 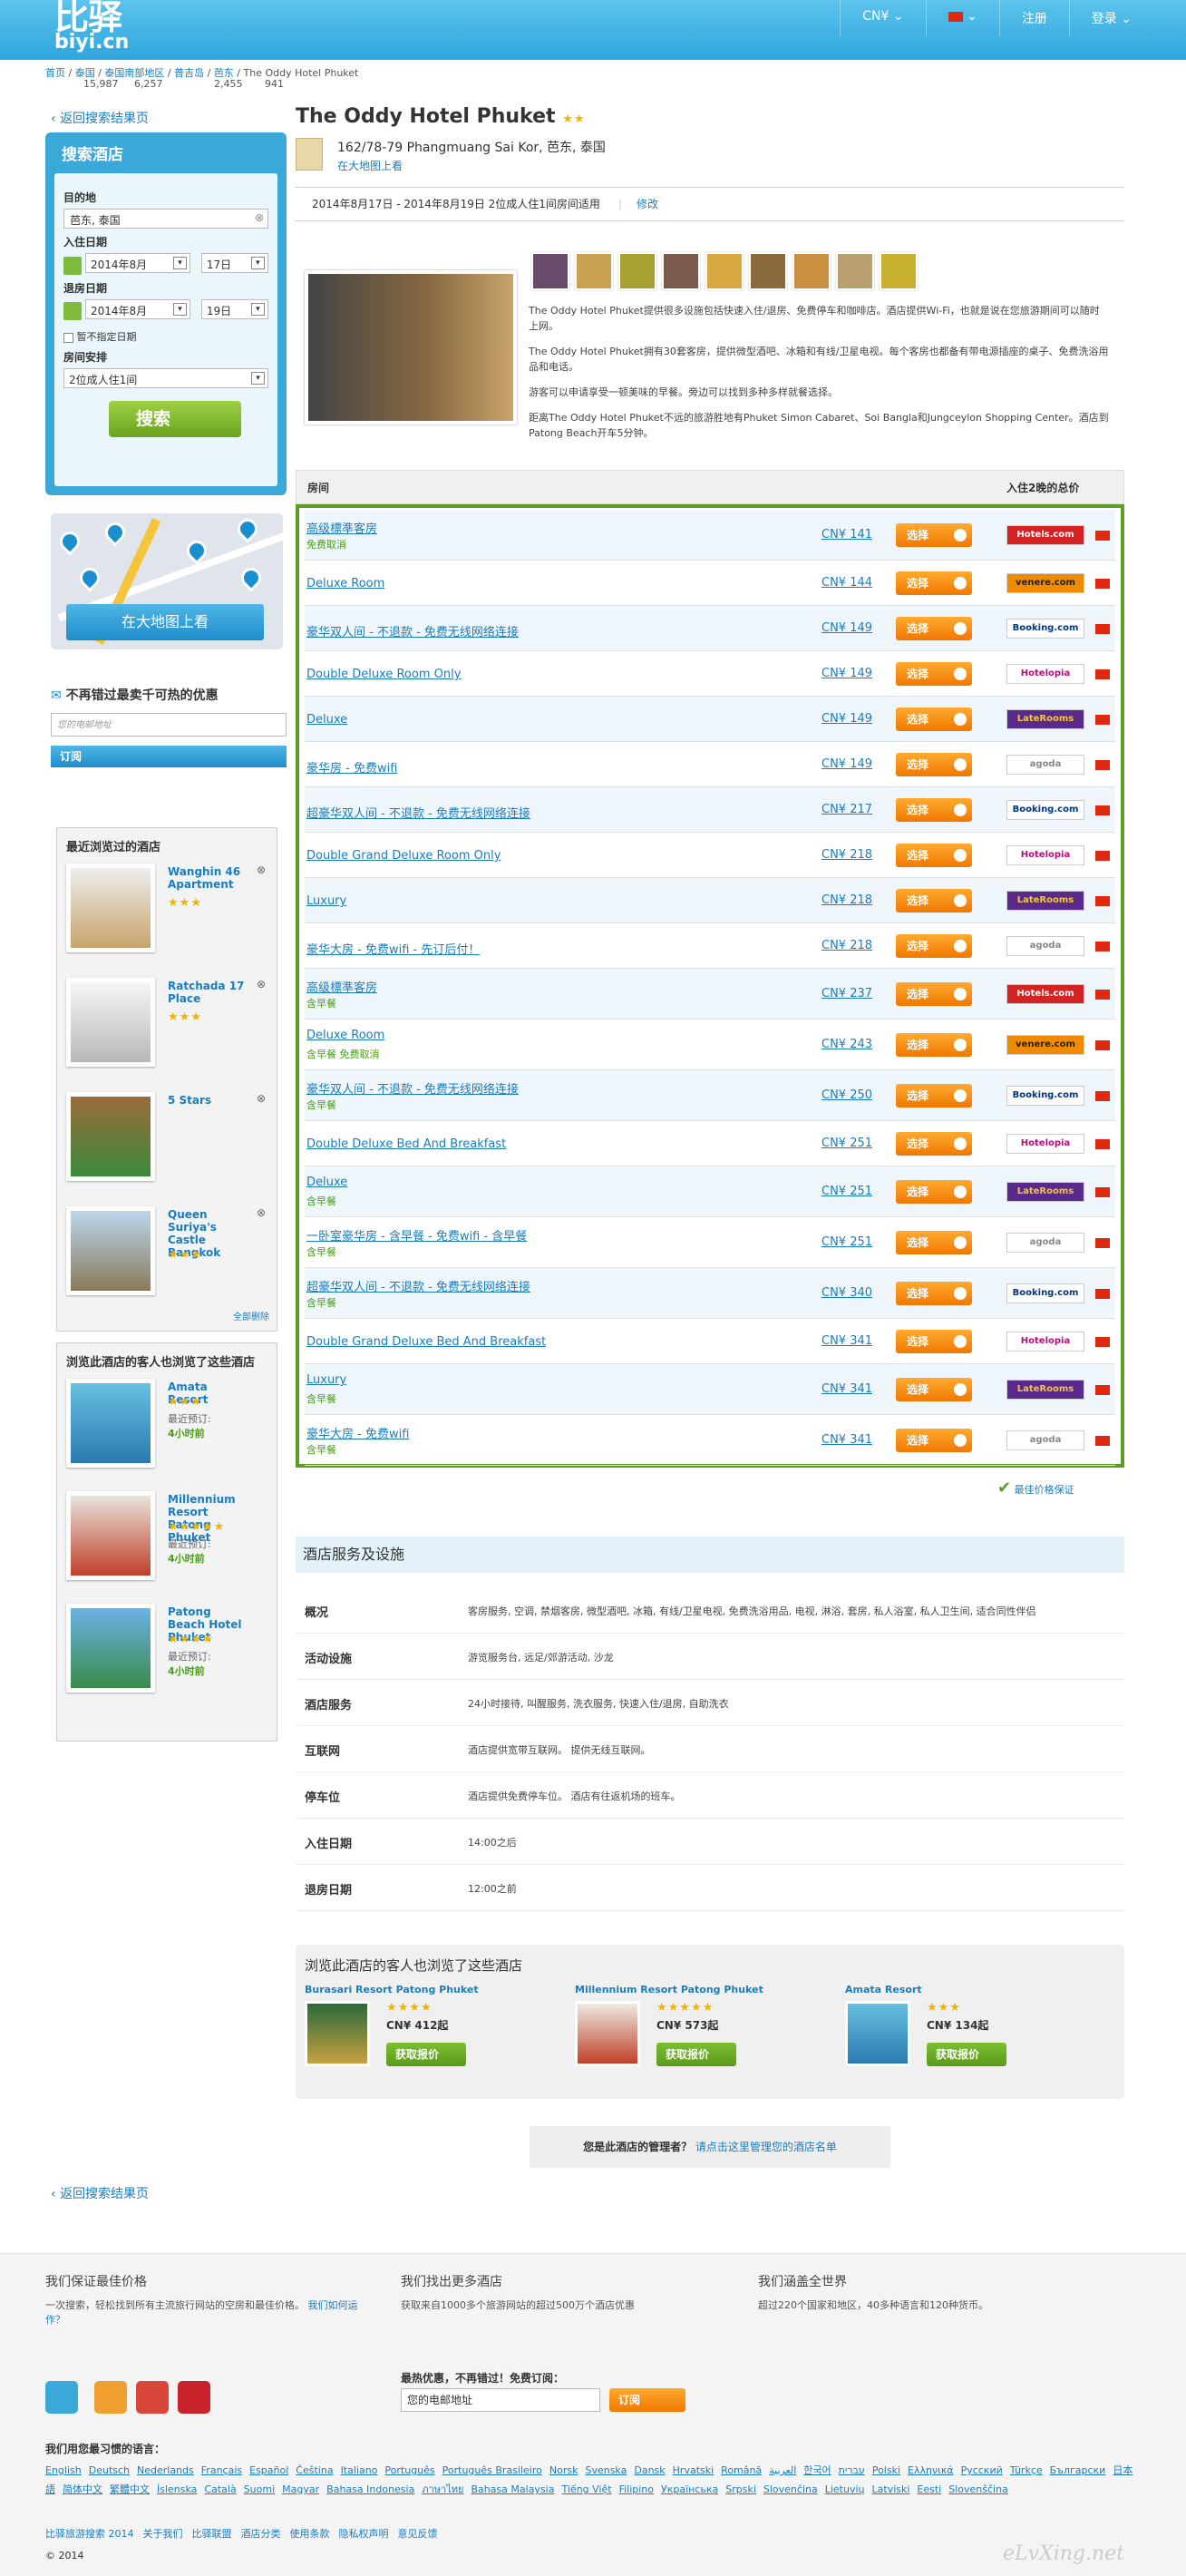 What do you see at coordinates (694, 2470) in the screenshot?
I see `language-link: Hrvatski` at bounding box center [694, 2470].